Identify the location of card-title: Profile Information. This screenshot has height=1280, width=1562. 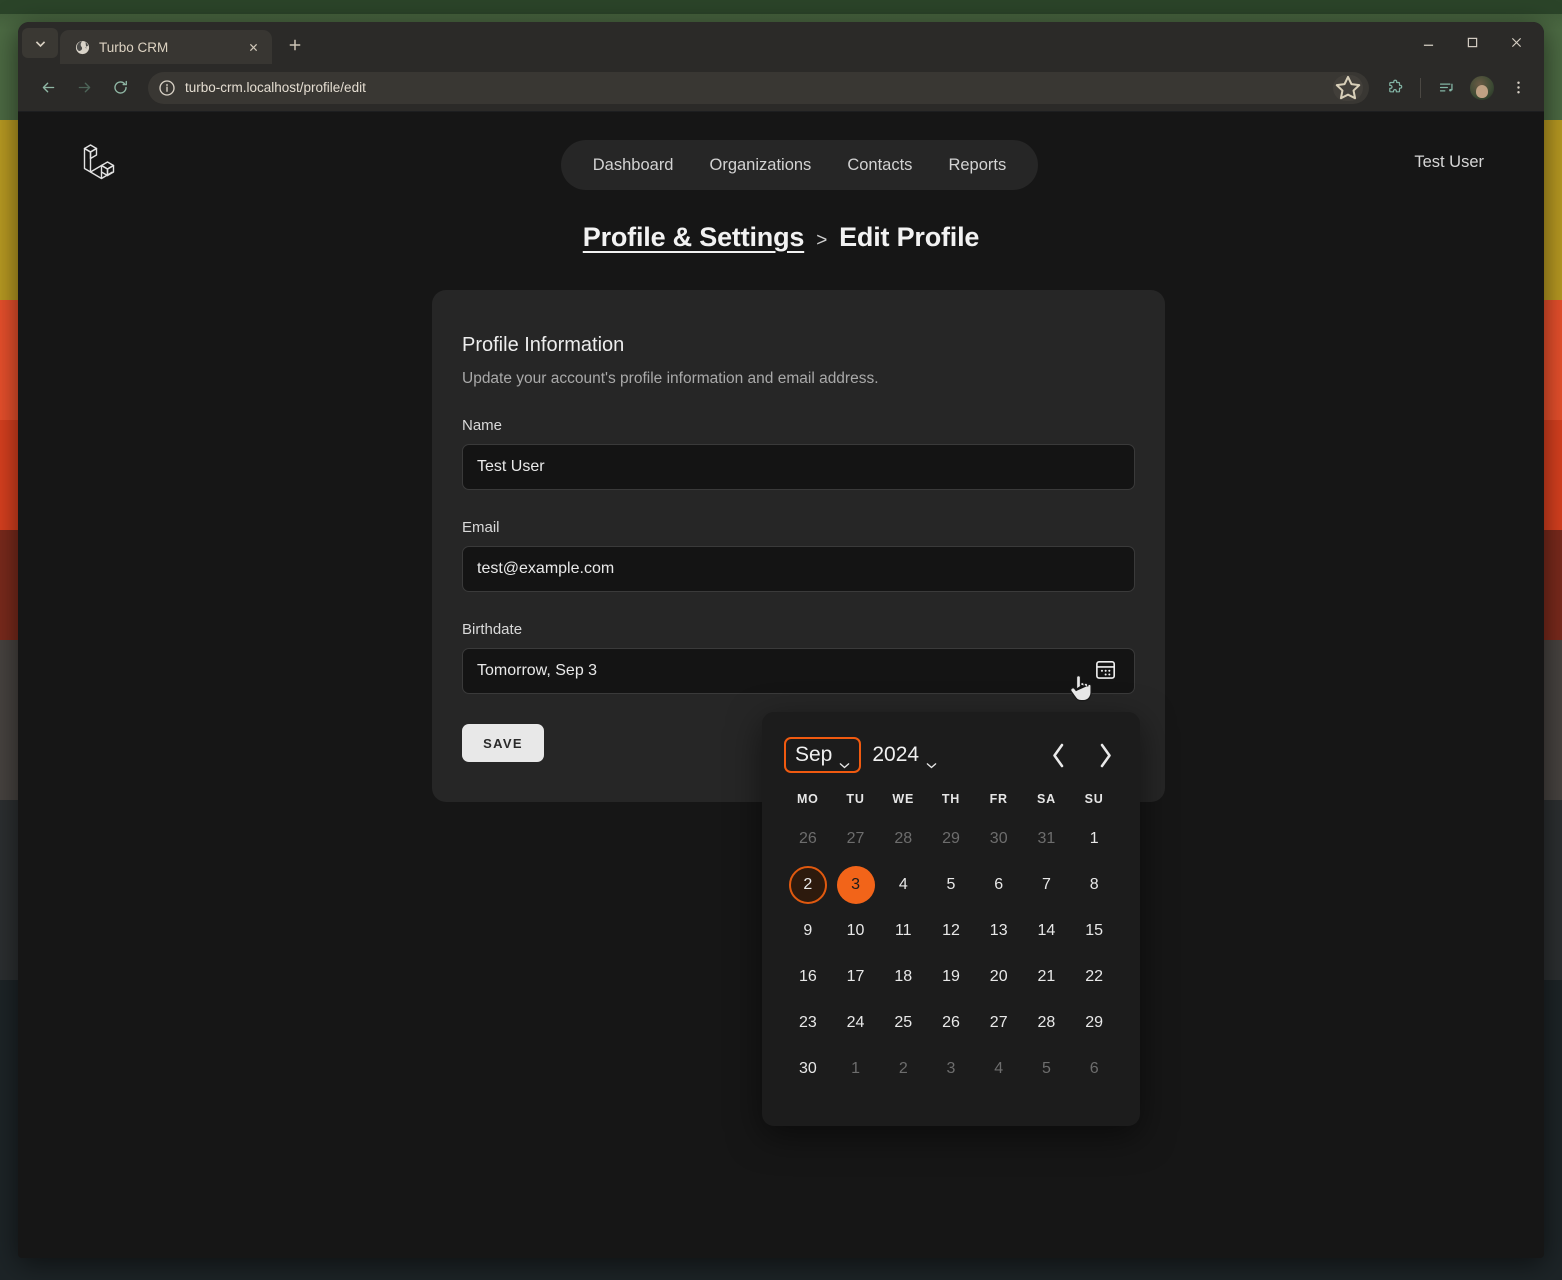
(543, 345).